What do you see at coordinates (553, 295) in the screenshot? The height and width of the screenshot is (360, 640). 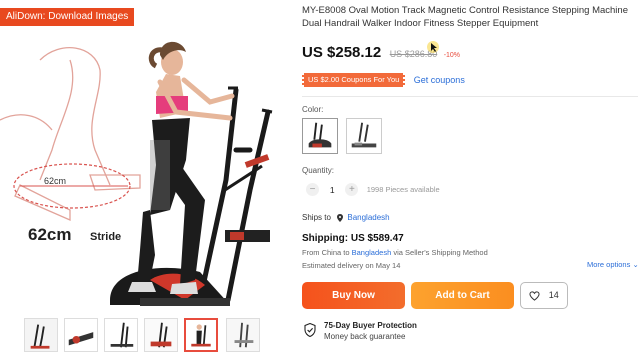 I see `wishlist-count: 14` at bounding box center [553, 295].